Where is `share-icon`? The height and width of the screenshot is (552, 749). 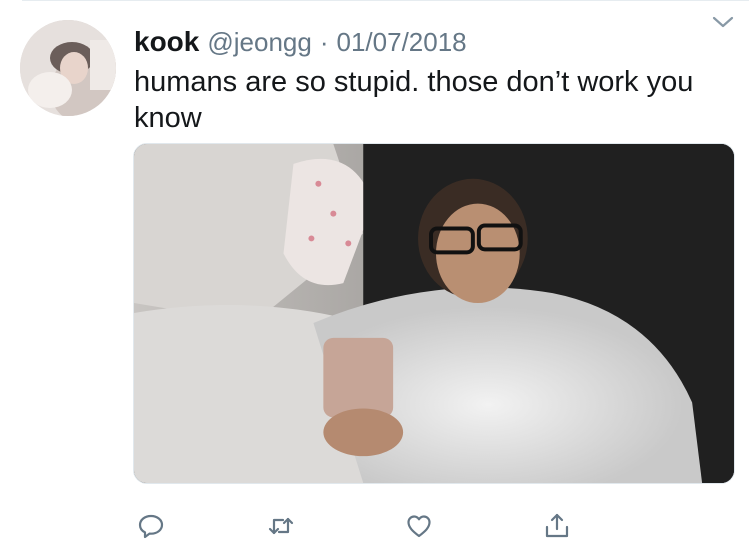 share-icon is located at coordinates (557, 525).